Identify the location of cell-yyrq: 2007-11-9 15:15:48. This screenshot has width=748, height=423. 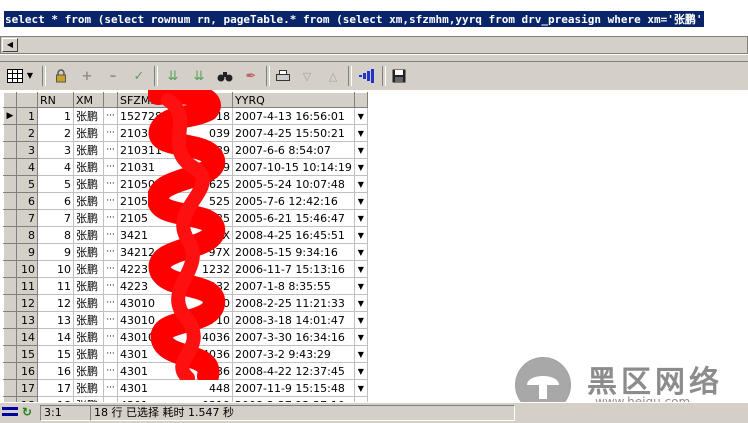
(293, 388).